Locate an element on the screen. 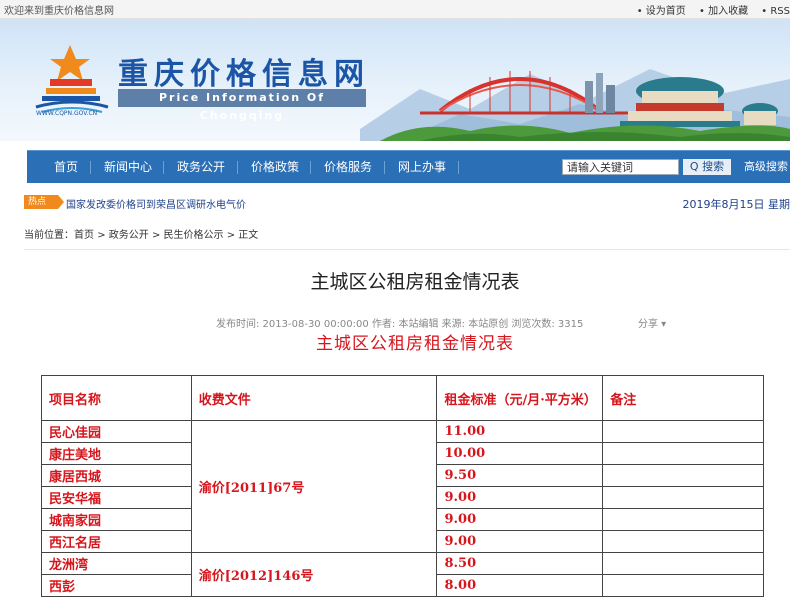 Image resolution: width=790 pixels, height=613 pixels. share-button: 分享 ▾ is located at coordinates (652, 322).